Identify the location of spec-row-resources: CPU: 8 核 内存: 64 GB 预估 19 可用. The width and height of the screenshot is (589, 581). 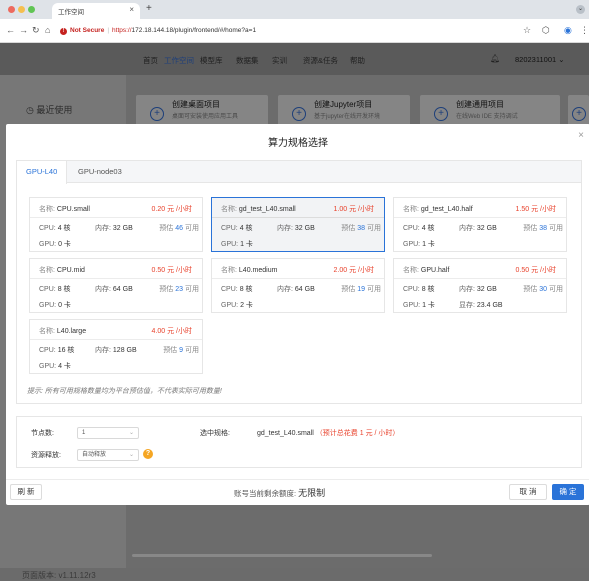
(301, 289).